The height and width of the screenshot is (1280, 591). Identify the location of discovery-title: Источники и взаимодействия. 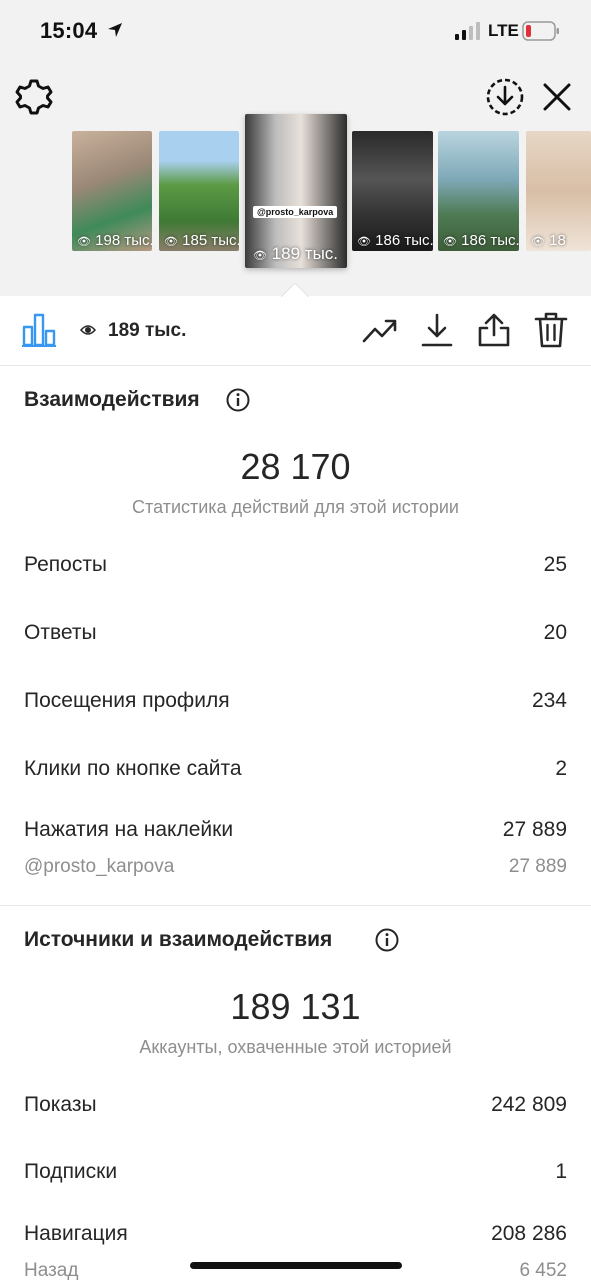
(178, 939).